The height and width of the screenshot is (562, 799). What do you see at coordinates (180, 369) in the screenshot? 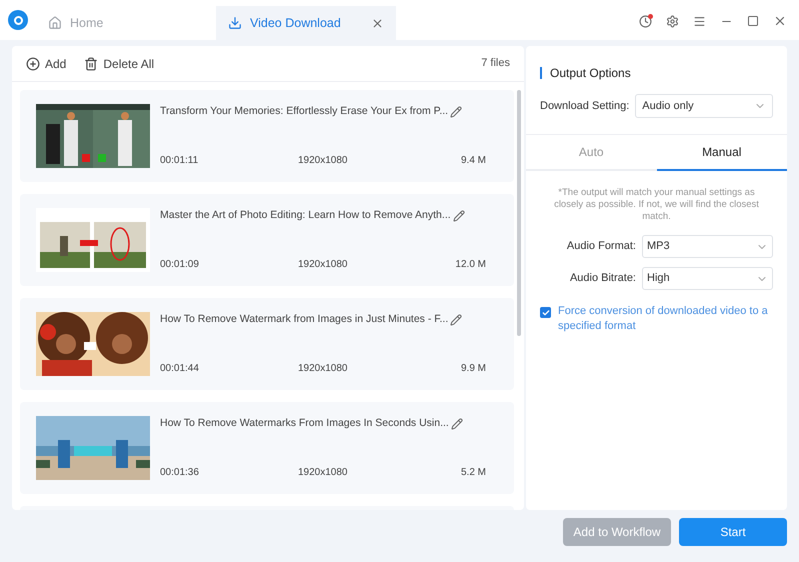
I see `video-duration: 00:01:44` at bounding box center [180, 369].